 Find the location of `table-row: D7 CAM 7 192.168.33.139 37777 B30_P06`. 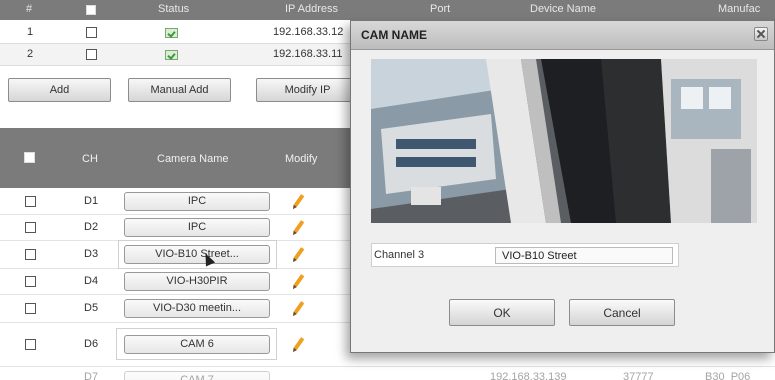

table-row: D7 CAM 7 192.168.33.139 37777 B30_P06 is located at coordinates (387, 373).